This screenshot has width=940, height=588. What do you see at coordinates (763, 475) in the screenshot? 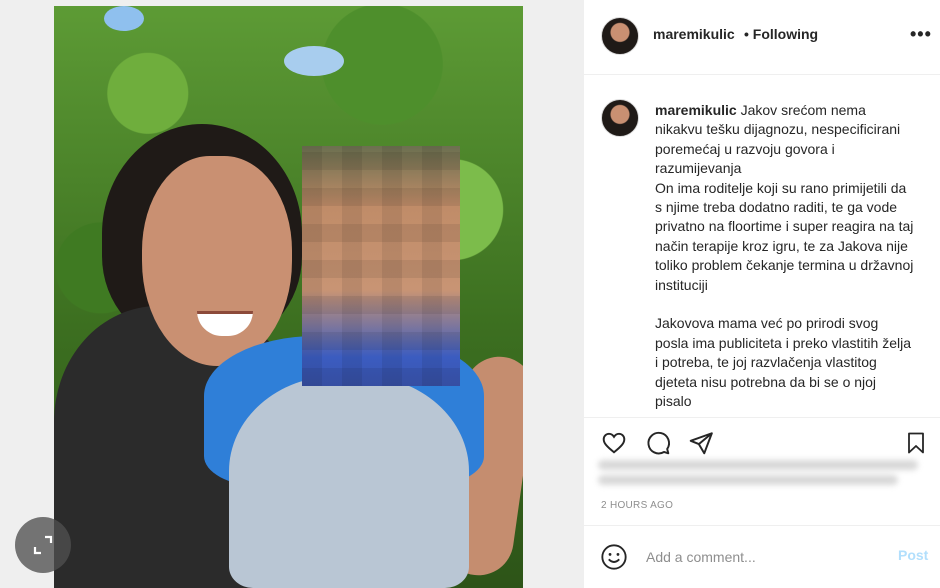
I see `likes-summary-blurred` at bounding box center [763, 475].